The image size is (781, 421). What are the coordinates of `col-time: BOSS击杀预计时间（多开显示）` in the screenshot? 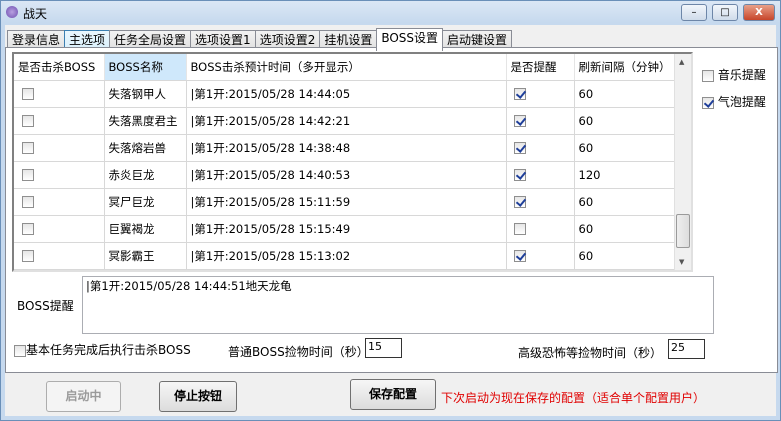 It's located at (346, 67).